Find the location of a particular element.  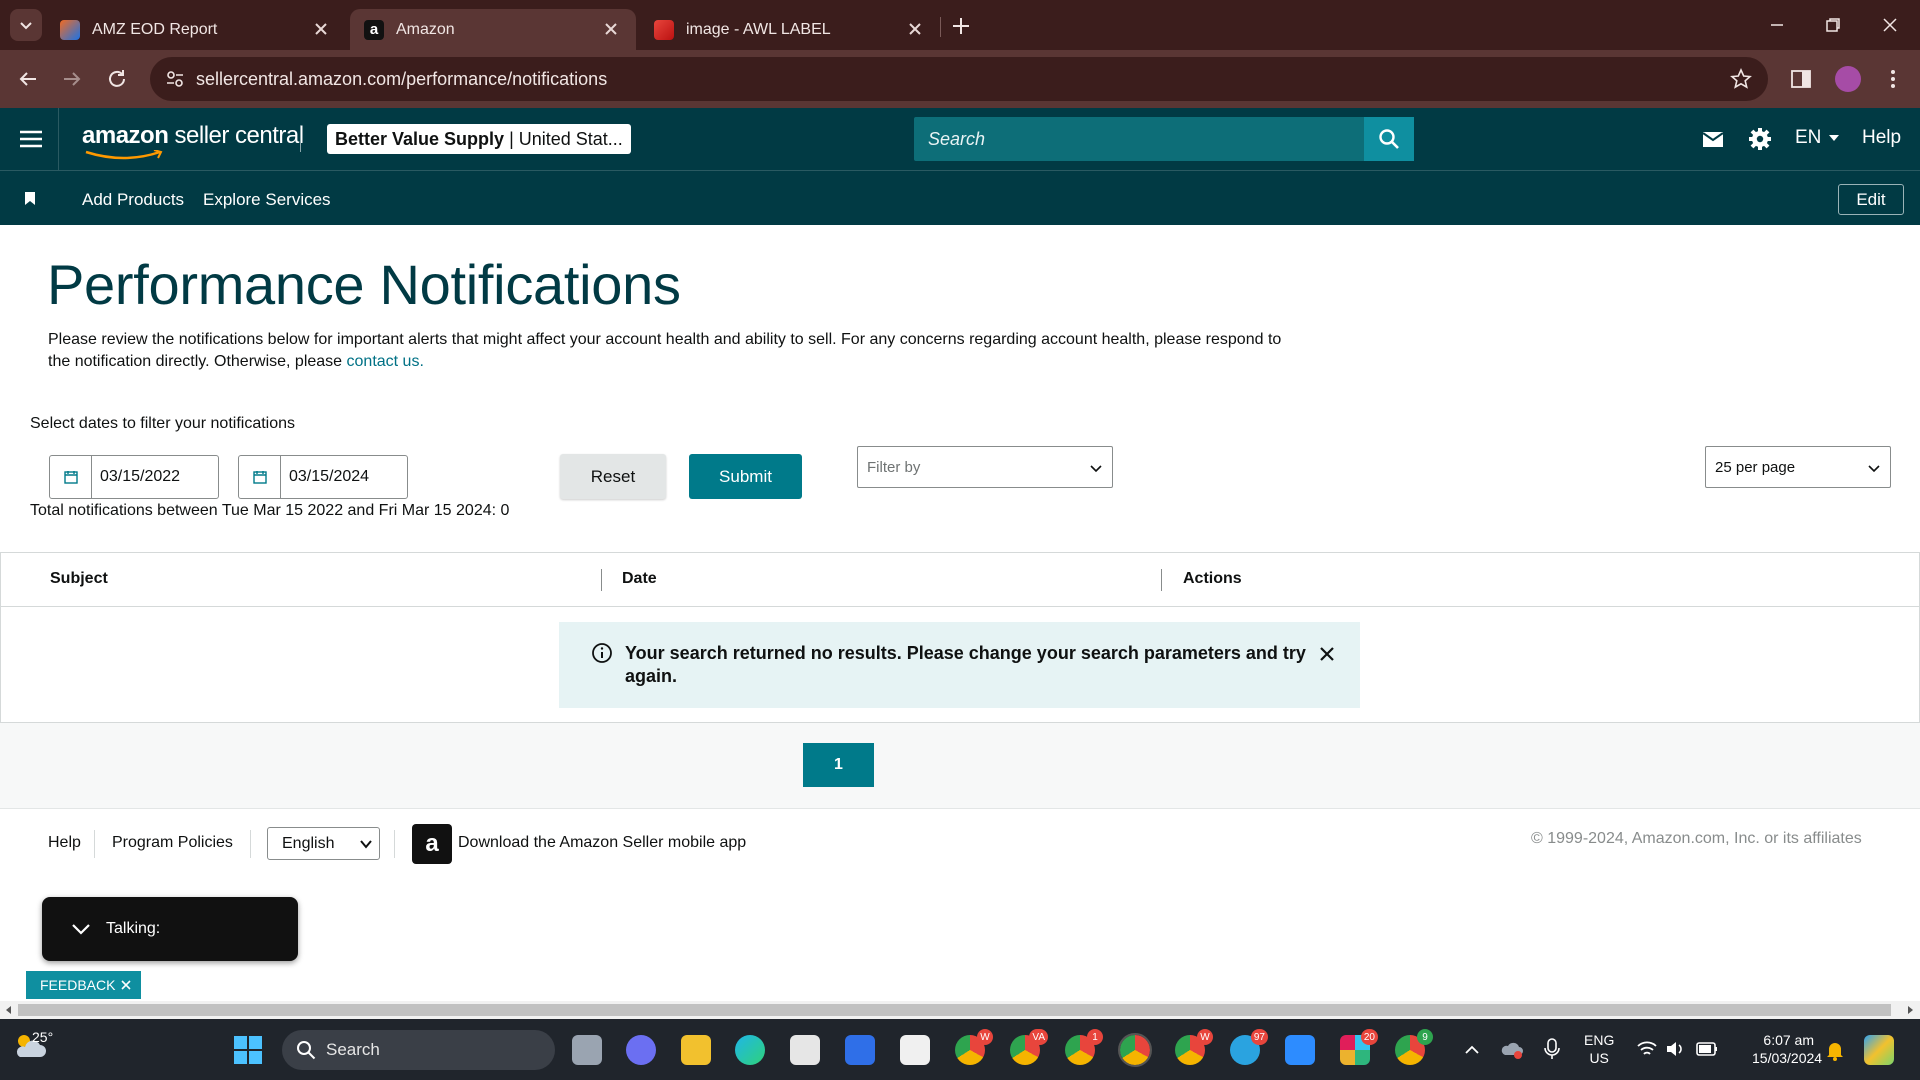

amazon-app-icon is located at coordinates (915, 1050).